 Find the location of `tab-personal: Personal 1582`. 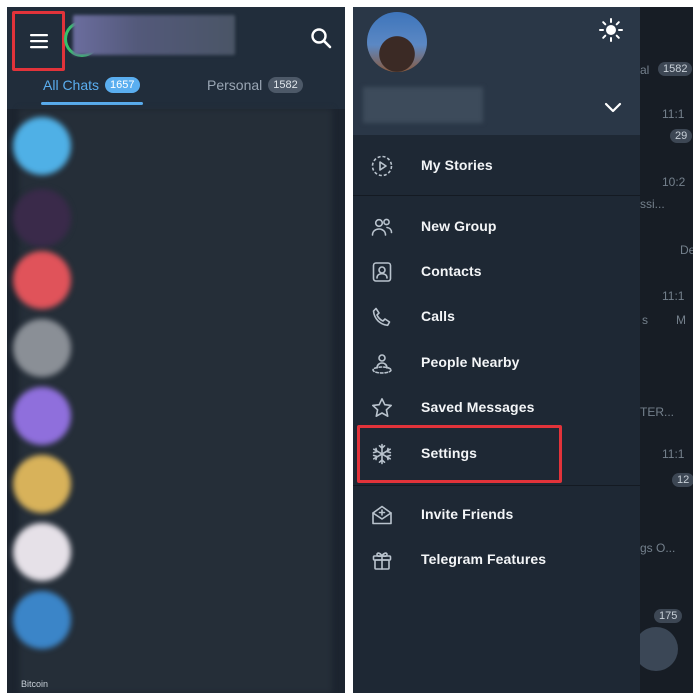

tab-personal: Personal 1582 is located at coordinates (255, 85).